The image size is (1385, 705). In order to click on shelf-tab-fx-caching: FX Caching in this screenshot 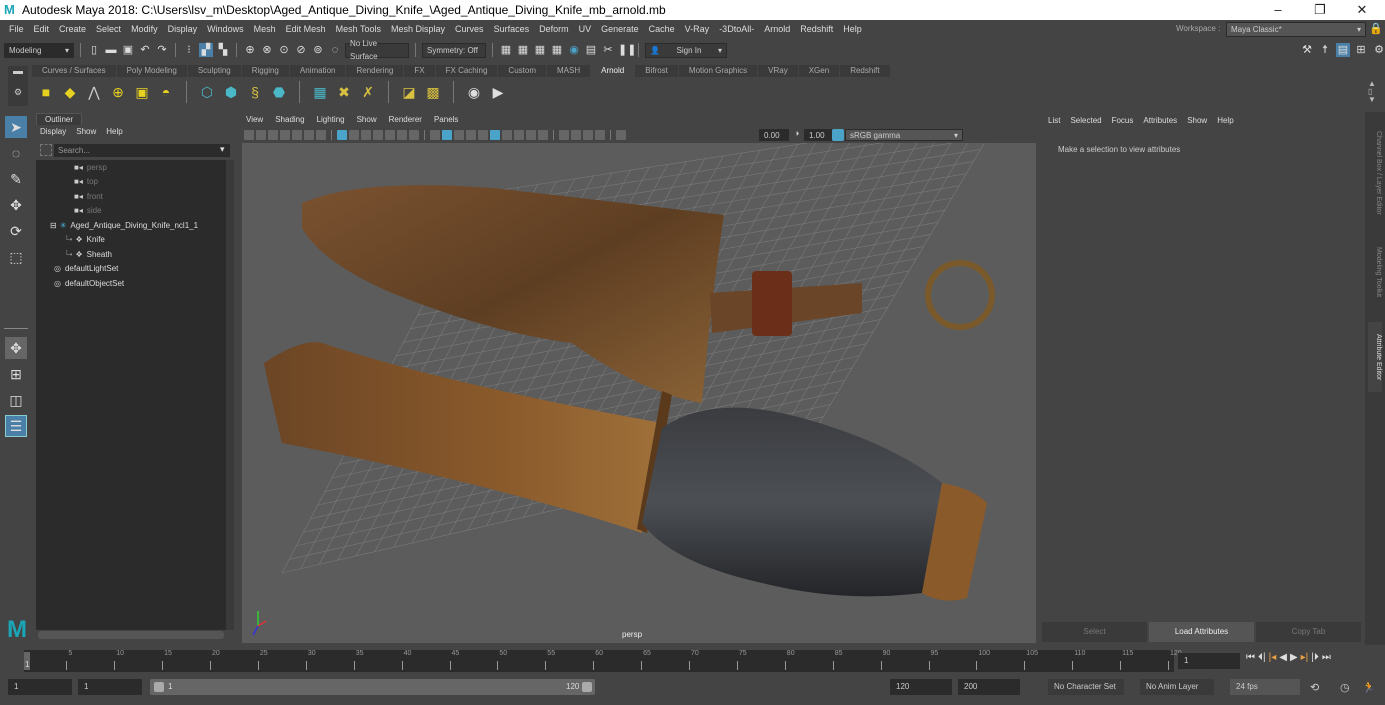, I will do `click(466, 71)`.